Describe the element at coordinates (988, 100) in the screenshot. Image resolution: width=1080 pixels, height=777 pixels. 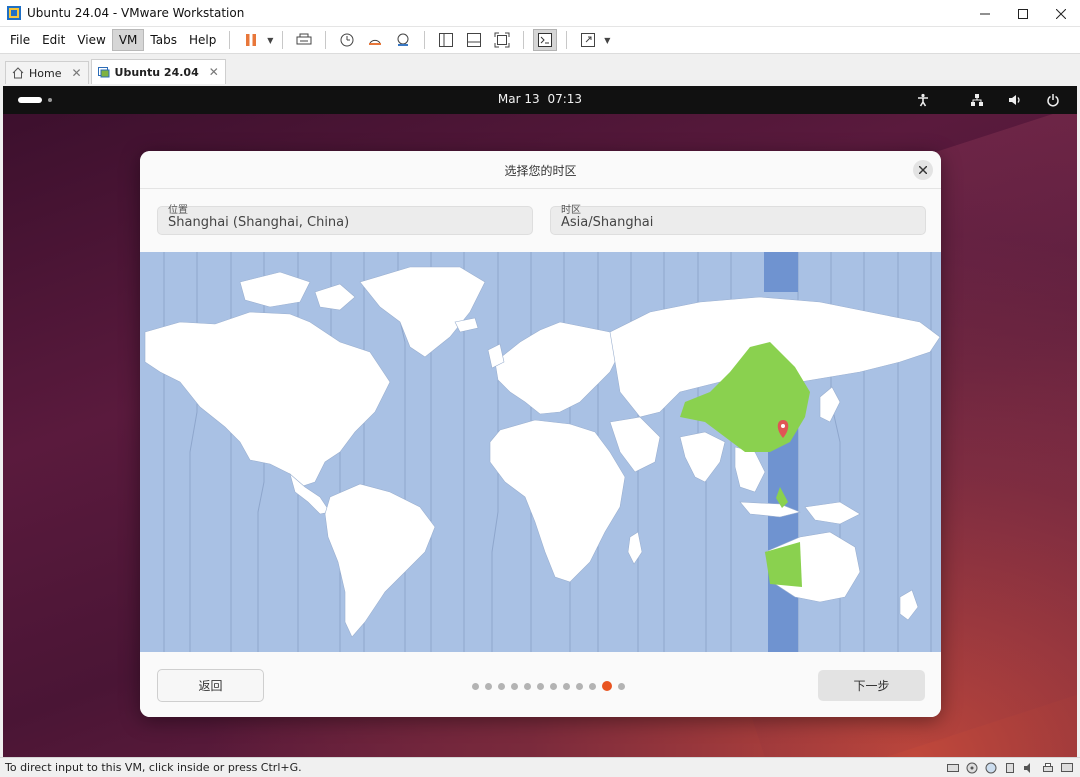
I see `system-tray` at that location.